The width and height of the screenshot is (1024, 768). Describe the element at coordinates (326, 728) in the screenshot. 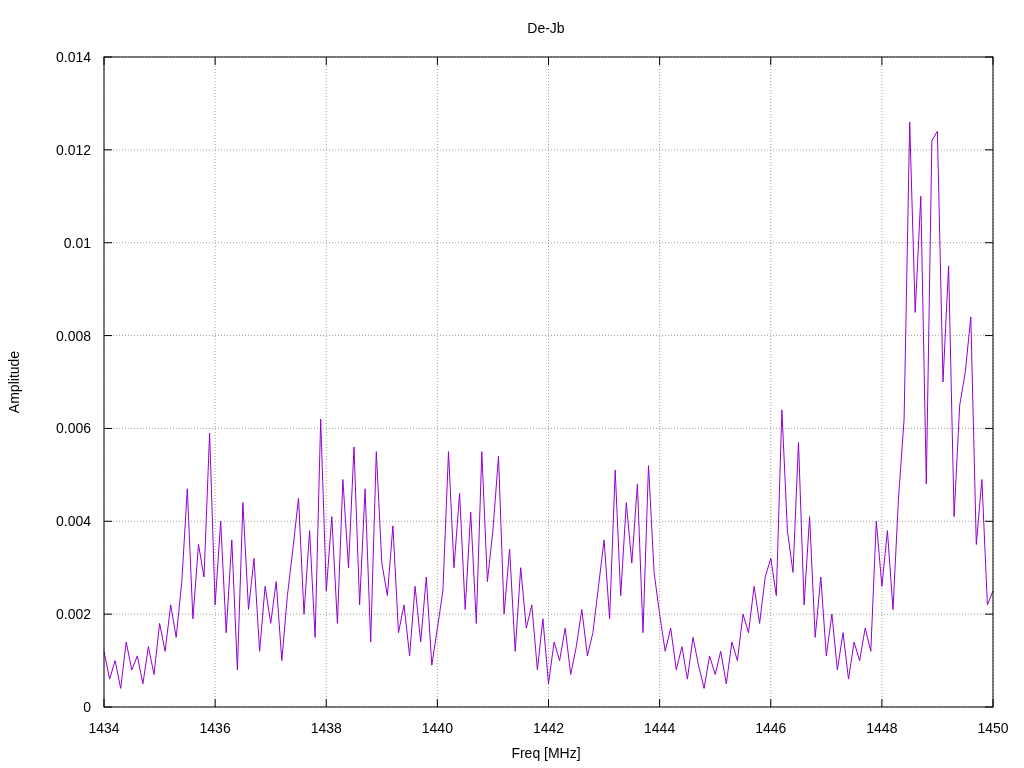

I see `x-tick-label: 1438` at that location.